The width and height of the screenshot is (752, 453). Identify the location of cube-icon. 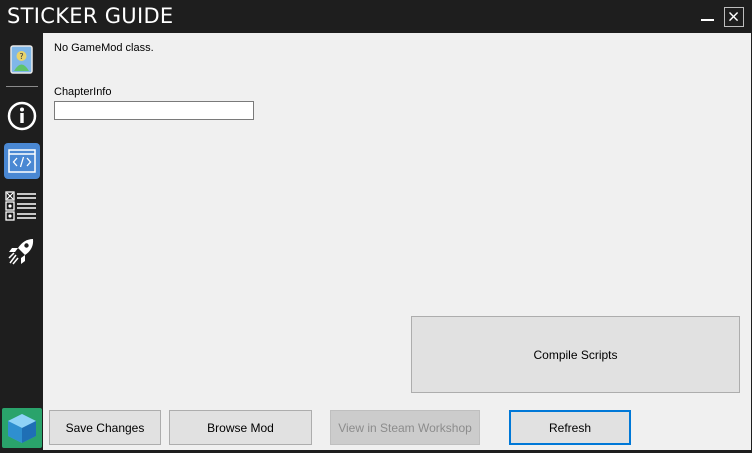
(22, 428).